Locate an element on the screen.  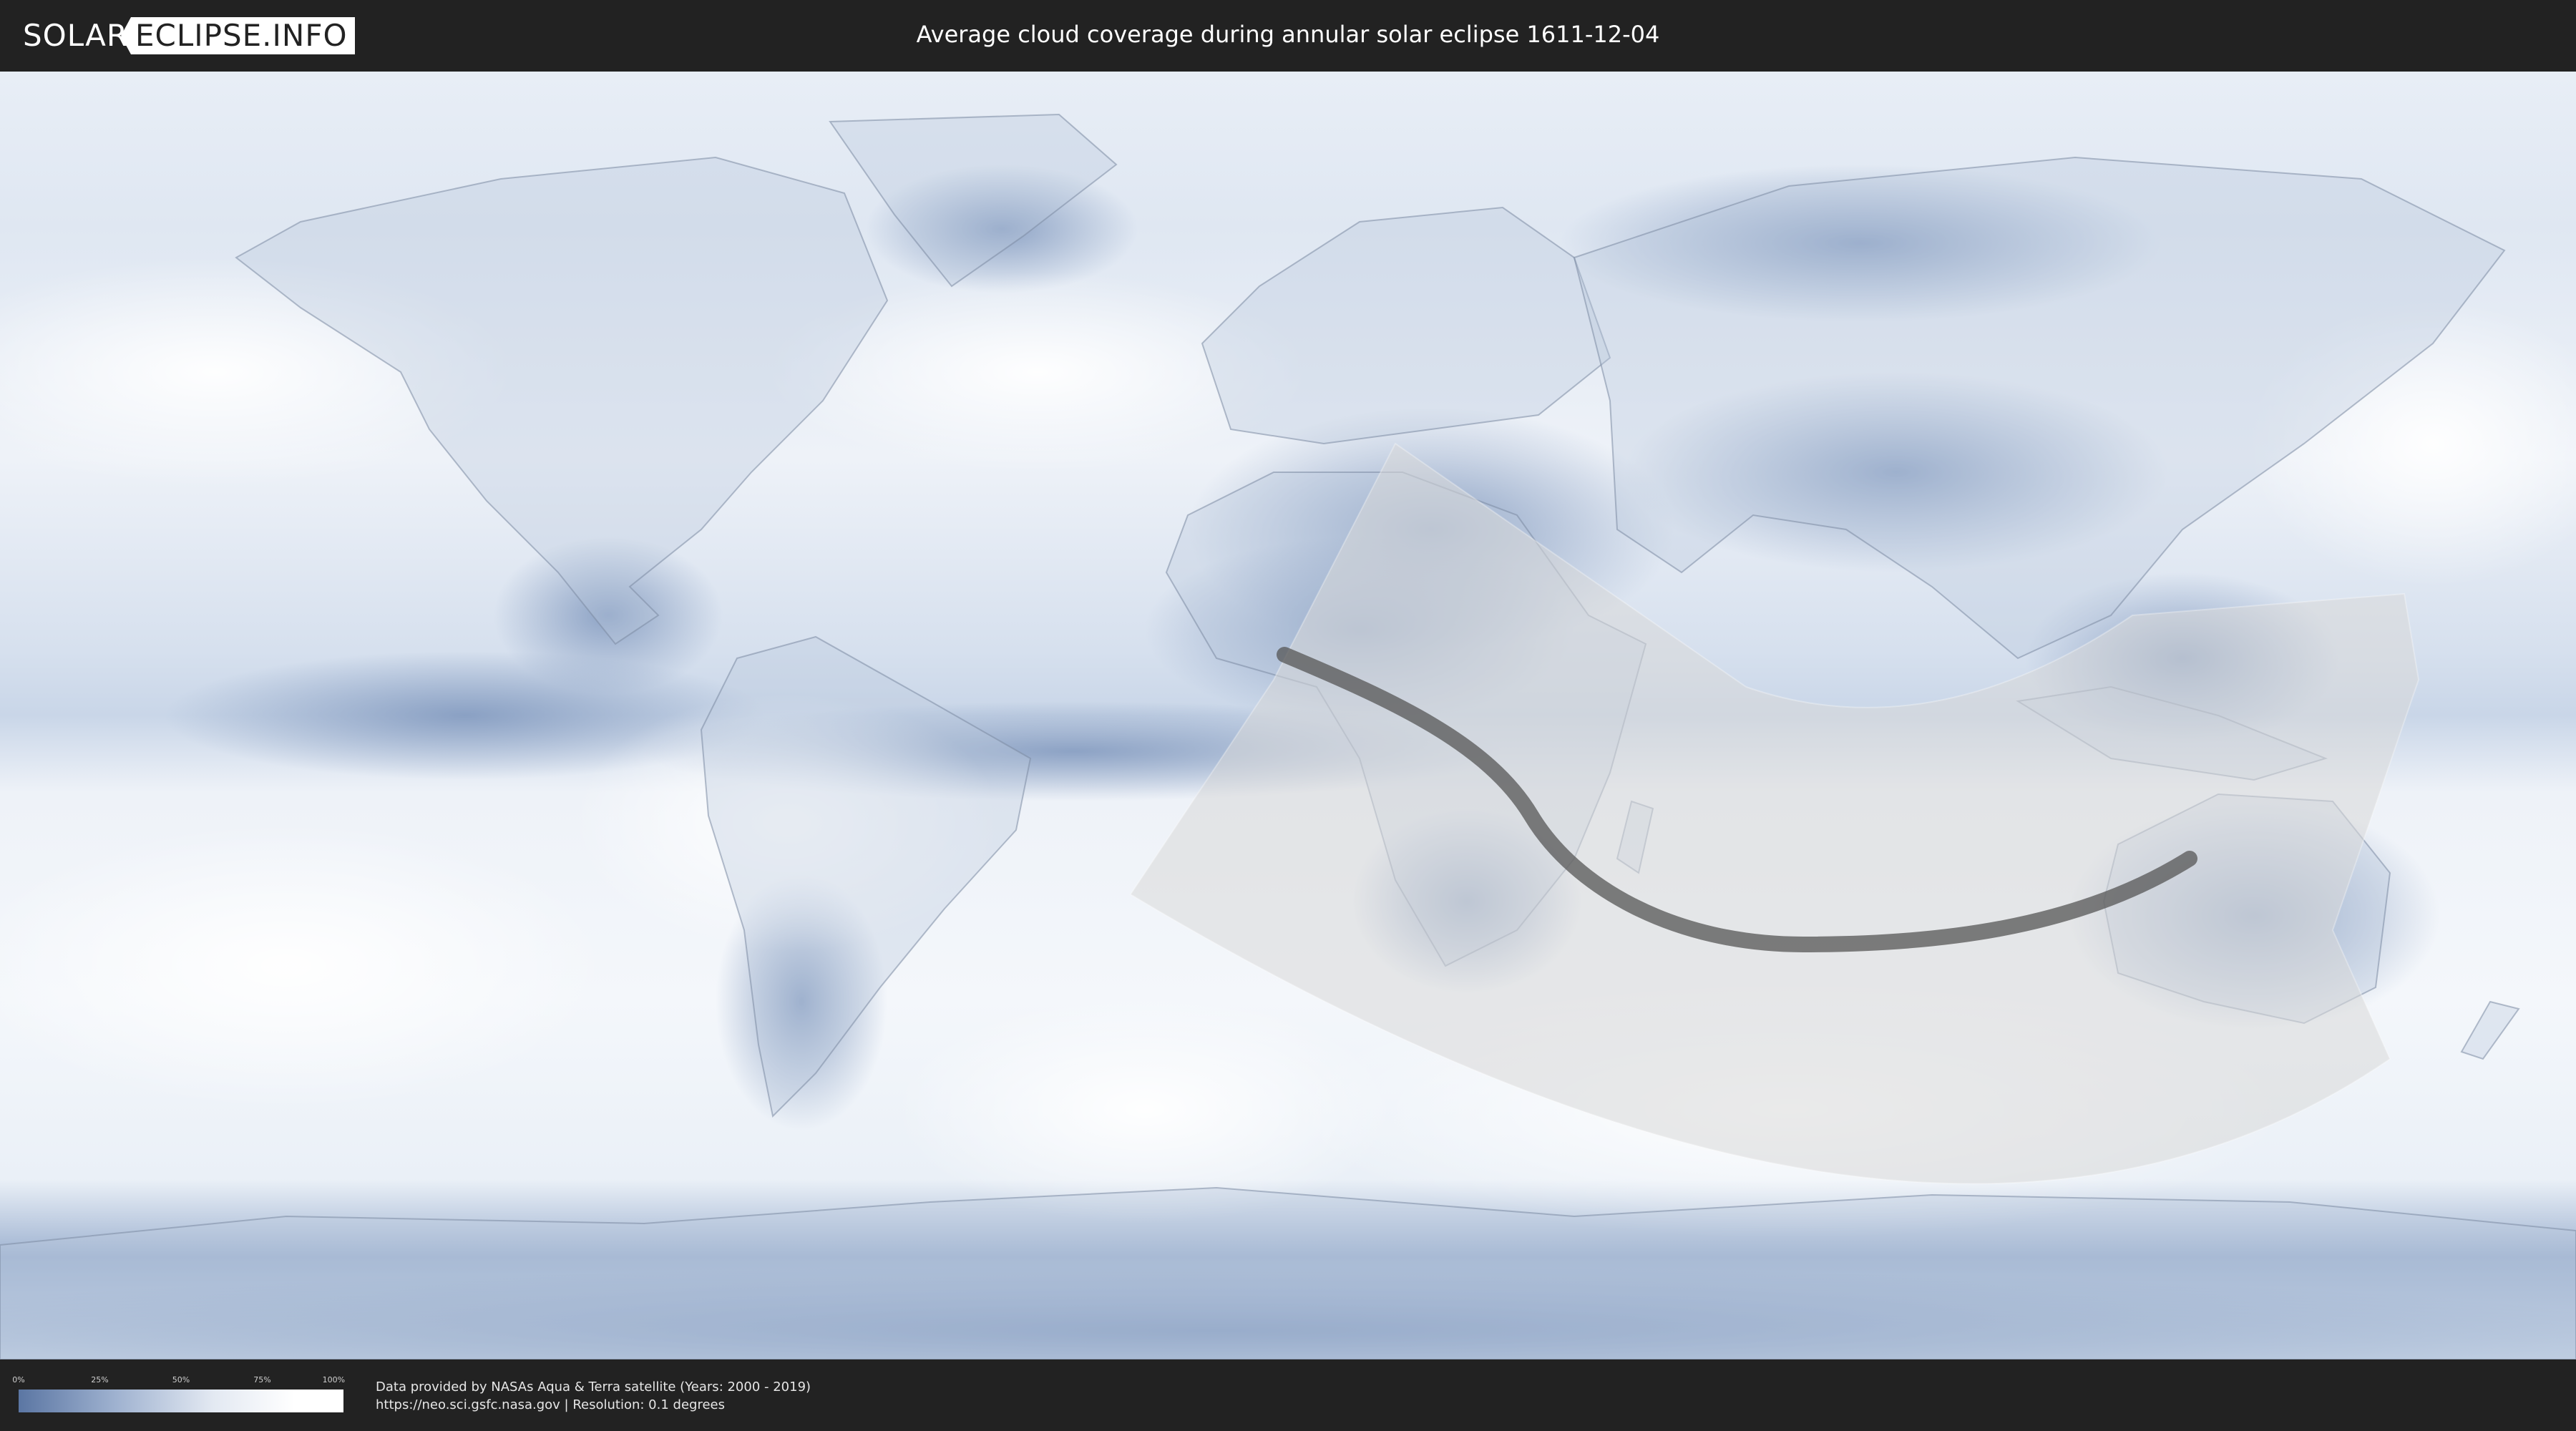
scale-label-100: 100% is located at coordinates (334, 1379).